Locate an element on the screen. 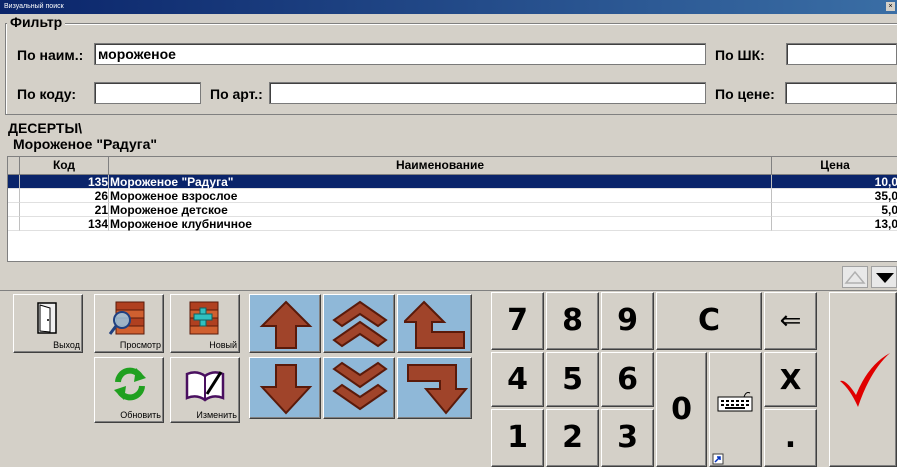 Image resolution: width=897 pixels, height=467 pixels. move-down-button is located at coordinates (285, 388).